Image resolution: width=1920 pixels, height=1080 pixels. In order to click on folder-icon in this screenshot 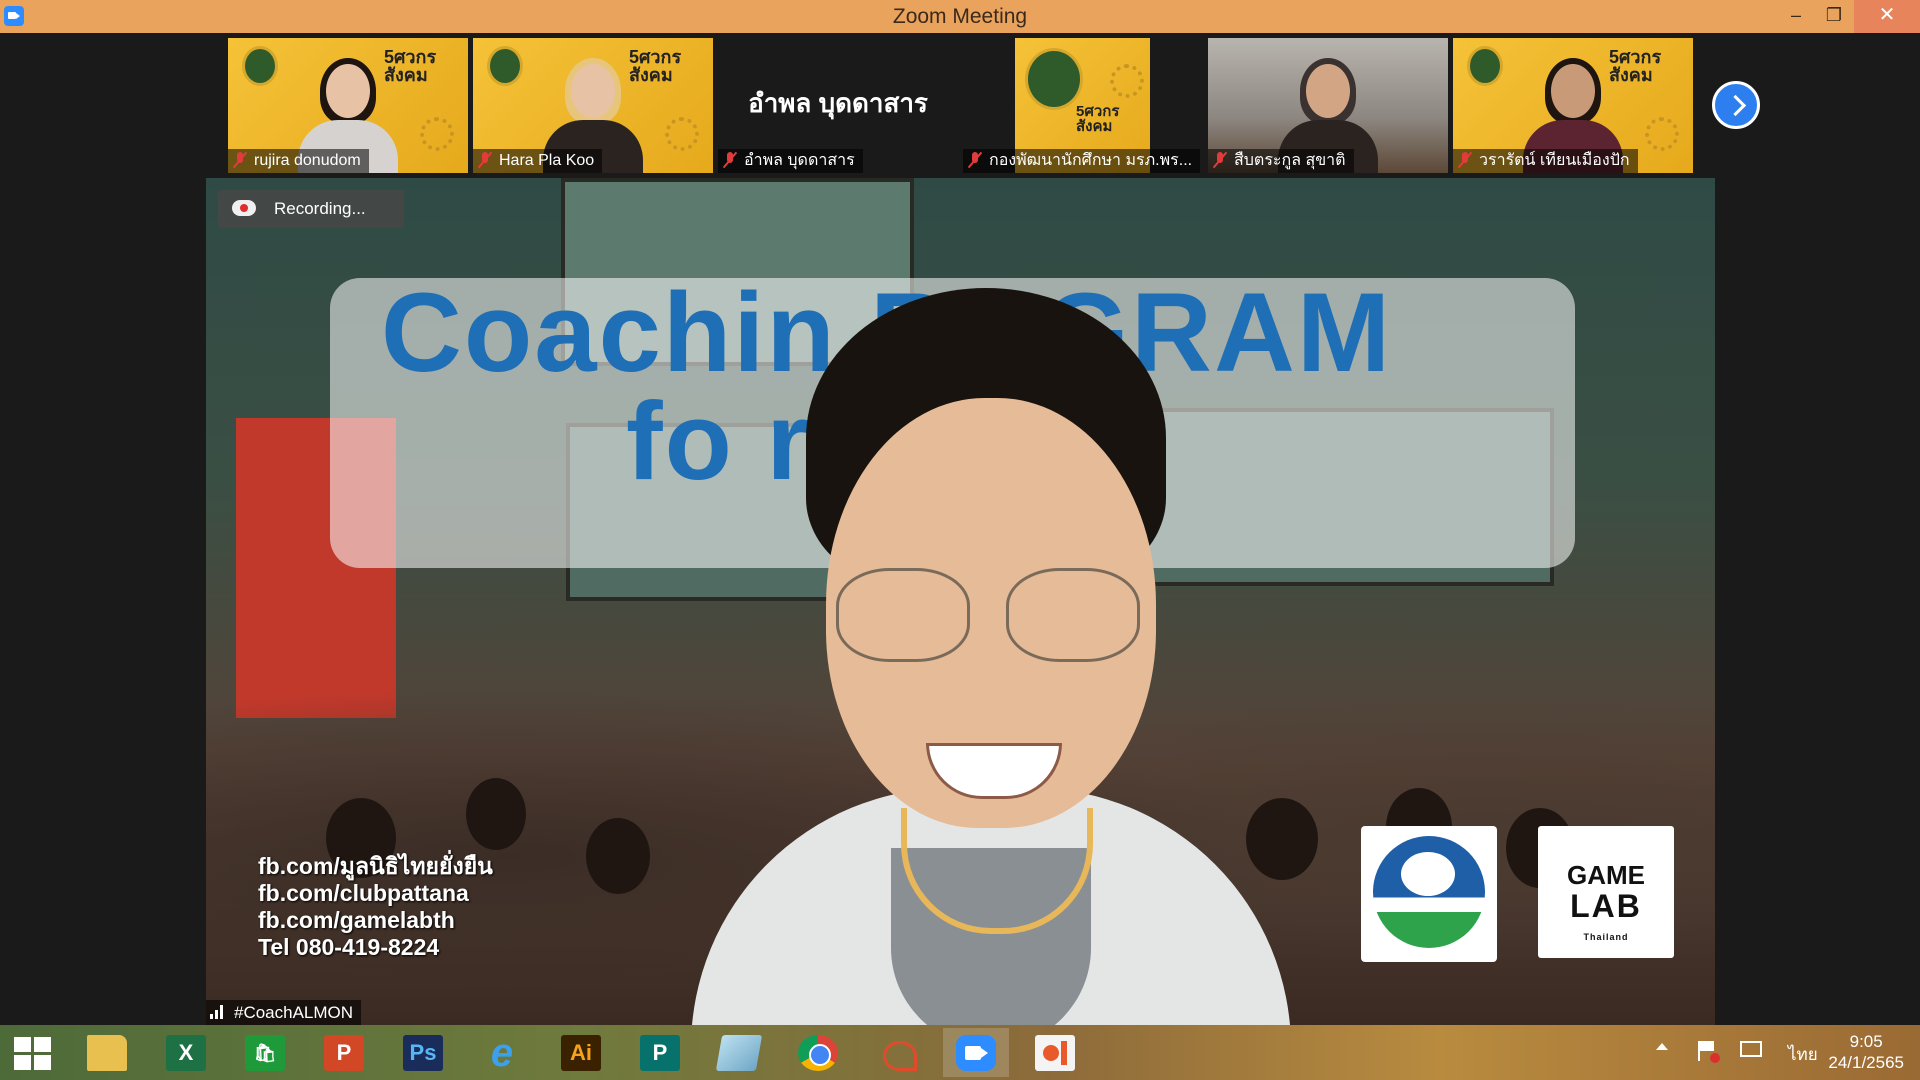, I will do `click(107, 1053)`.